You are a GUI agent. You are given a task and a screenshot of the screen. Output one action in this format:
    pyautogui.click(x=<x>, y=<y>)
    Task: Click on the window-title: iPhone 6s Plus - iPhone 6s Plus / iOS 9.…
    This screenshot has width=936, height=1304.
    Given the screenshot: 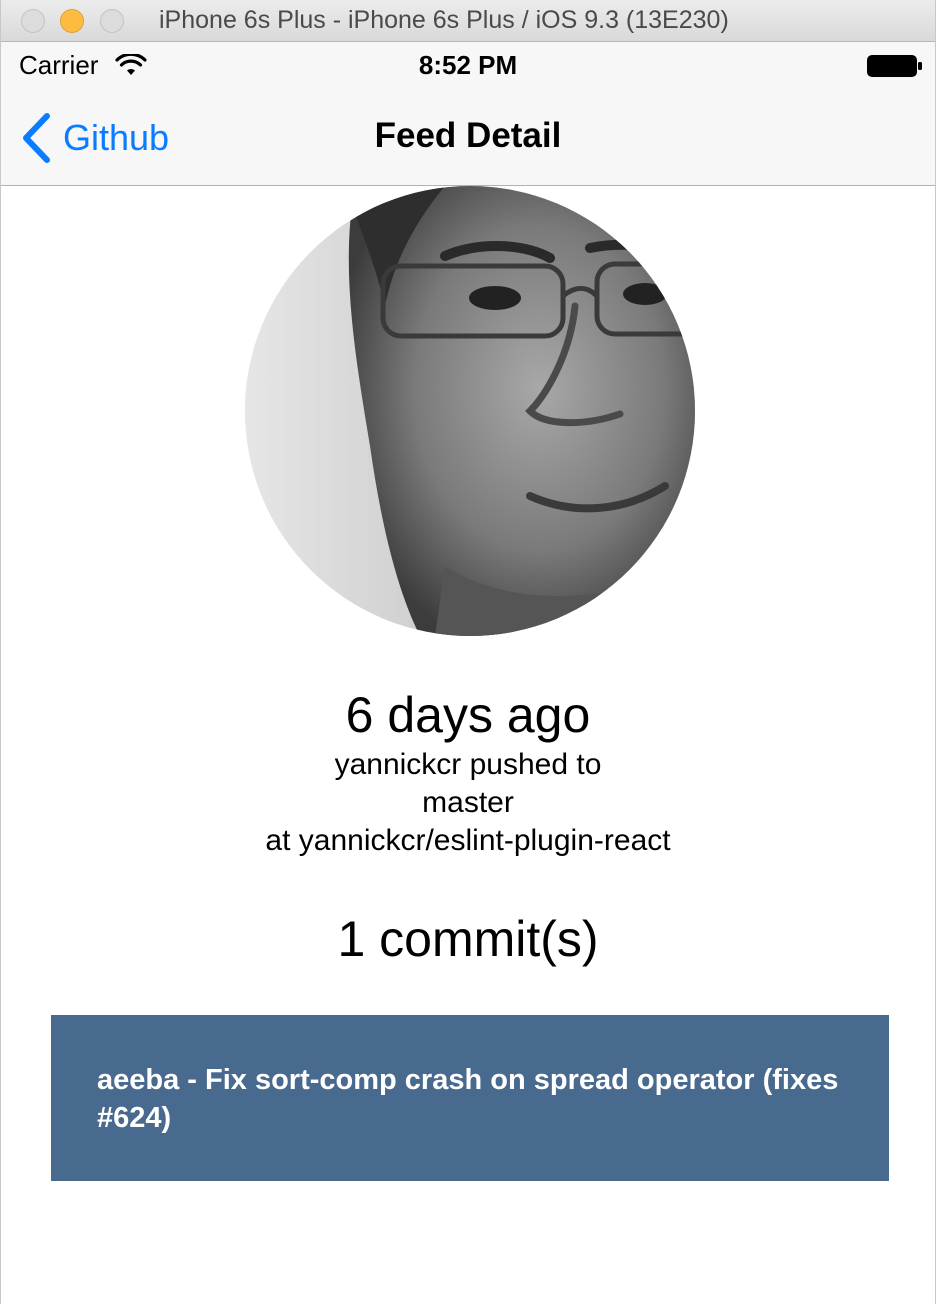 What is the action you would take?
    pyautogui.click(x=444, y=20)
    